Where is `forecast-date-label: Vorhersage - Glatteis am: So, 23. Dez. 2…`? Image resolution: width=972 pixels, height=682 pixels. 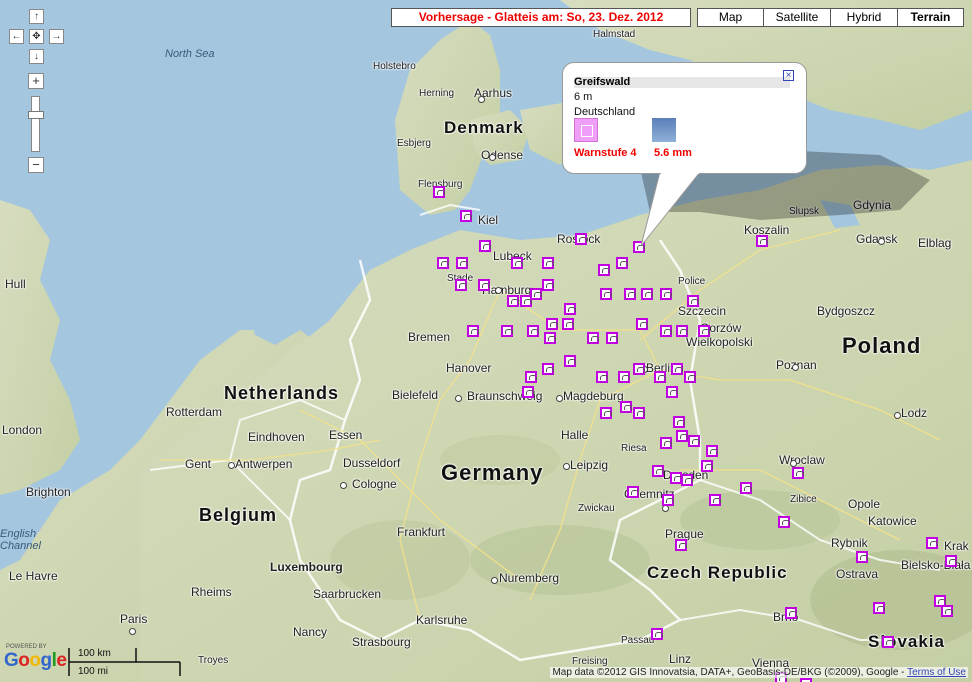 forecast-date-label: Vorhersage - Glatteis am: So, 23. Dez. 2… is located at coordinates (541, 17).